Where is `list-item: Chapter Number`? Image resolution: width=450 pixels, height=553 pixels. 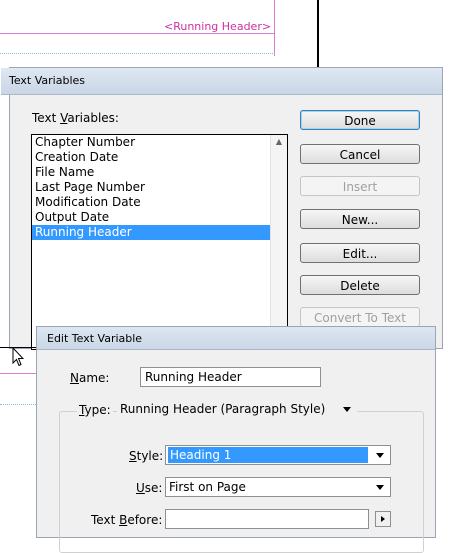 list-item: Chapter Number is located at coordinates (159, 142).